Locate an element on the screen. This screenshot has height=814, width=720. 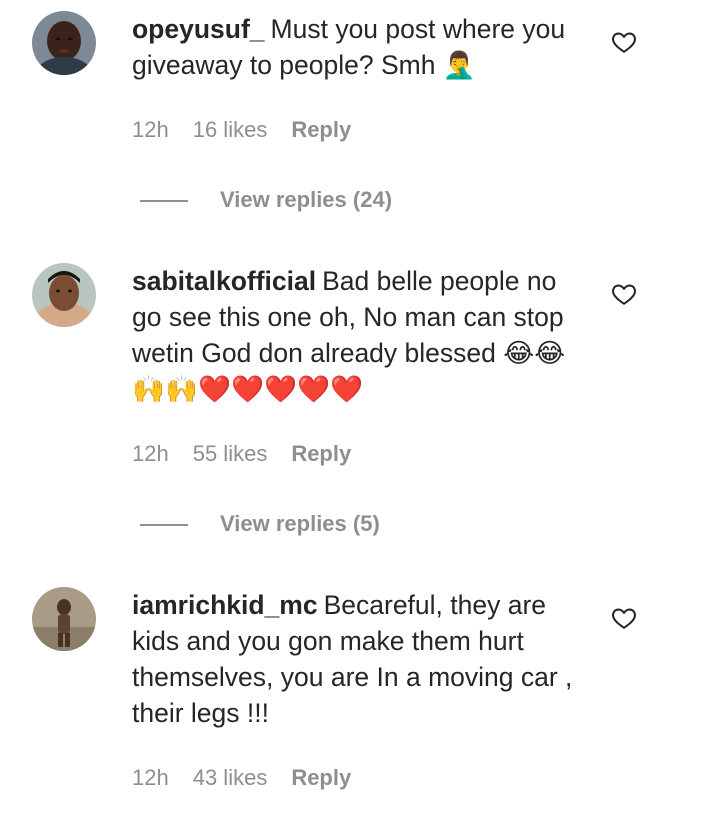
view-replies-button: View replies (24) is located at coordinates (266, 200).